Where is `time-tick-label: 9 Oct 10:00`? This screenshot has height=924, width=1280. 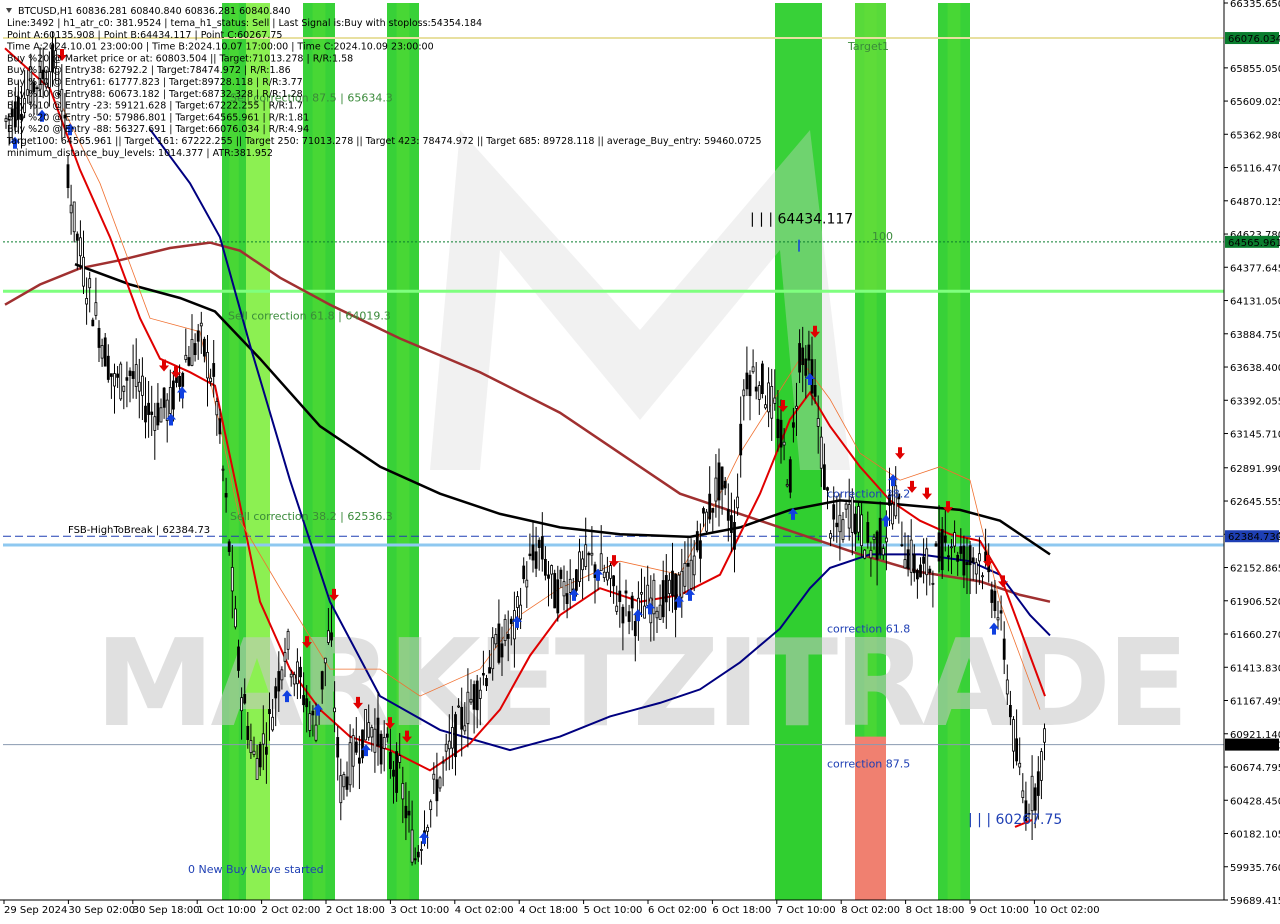 time-tick-label: 9 Oct 10:00 is located at coordinates (999, 910).